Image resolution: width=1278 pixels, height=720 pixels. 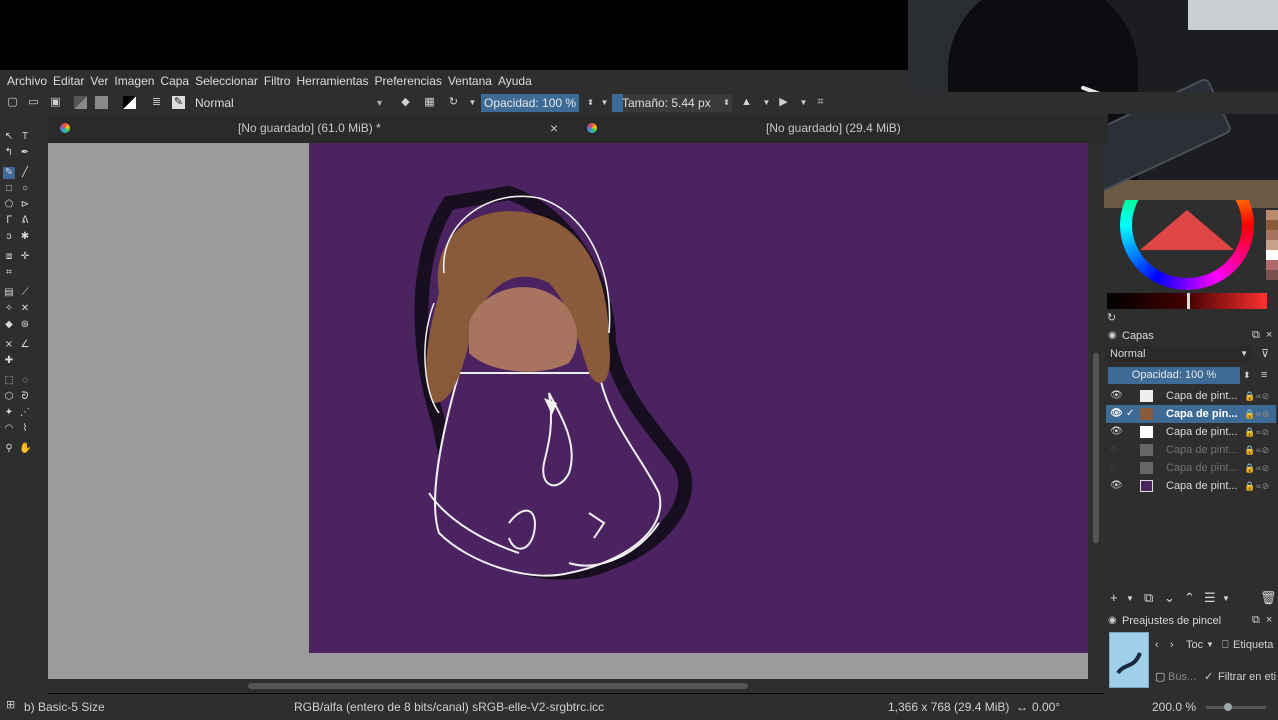 I want to click on enclose-fill-icon: ⊛, so click(x=25, y=325).